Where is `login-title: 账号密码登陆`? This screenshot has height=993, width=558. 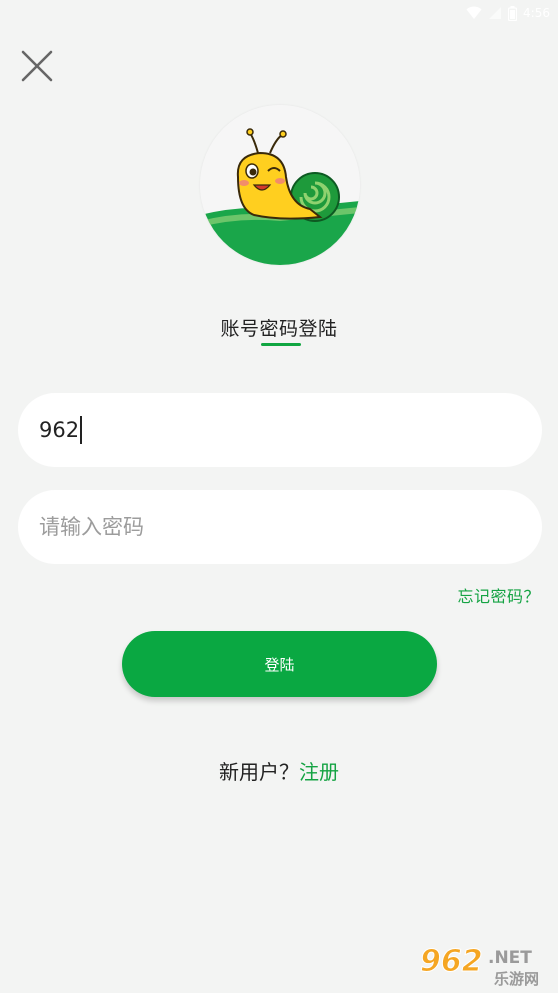
login-title: 账号密码登陆 is located at coordinates (279, 329).